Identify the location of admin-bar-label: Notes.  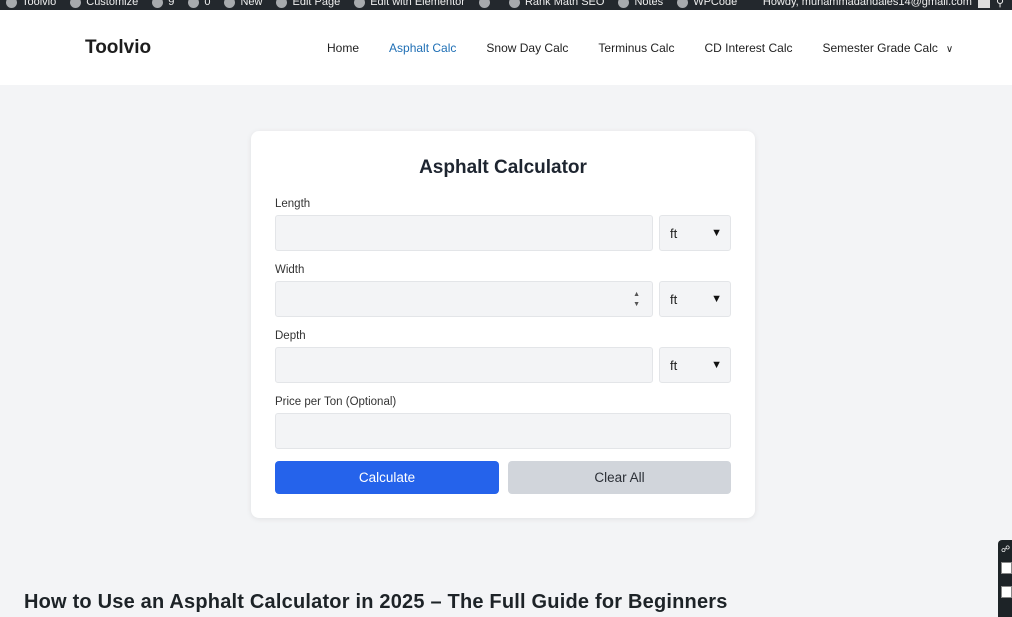
(649, 4).